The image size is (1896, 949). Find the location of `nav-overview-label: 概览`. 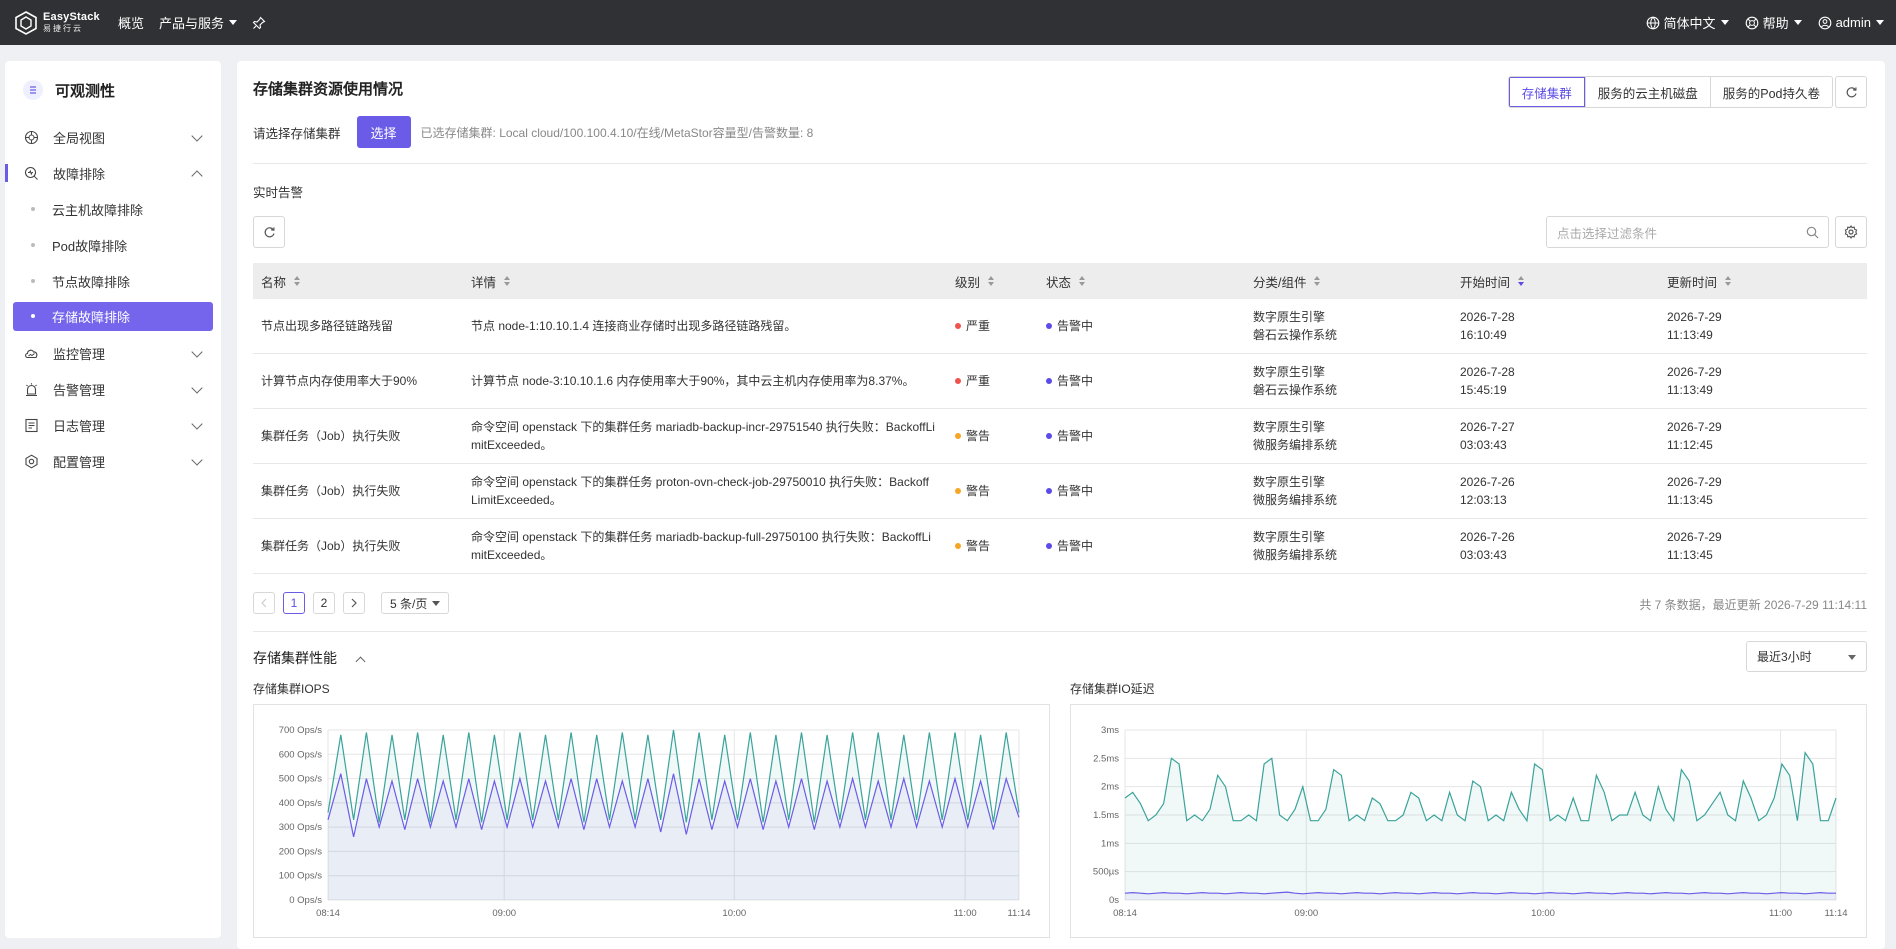

nav-overview-label: 概览 is located at coordinates (131, 23).